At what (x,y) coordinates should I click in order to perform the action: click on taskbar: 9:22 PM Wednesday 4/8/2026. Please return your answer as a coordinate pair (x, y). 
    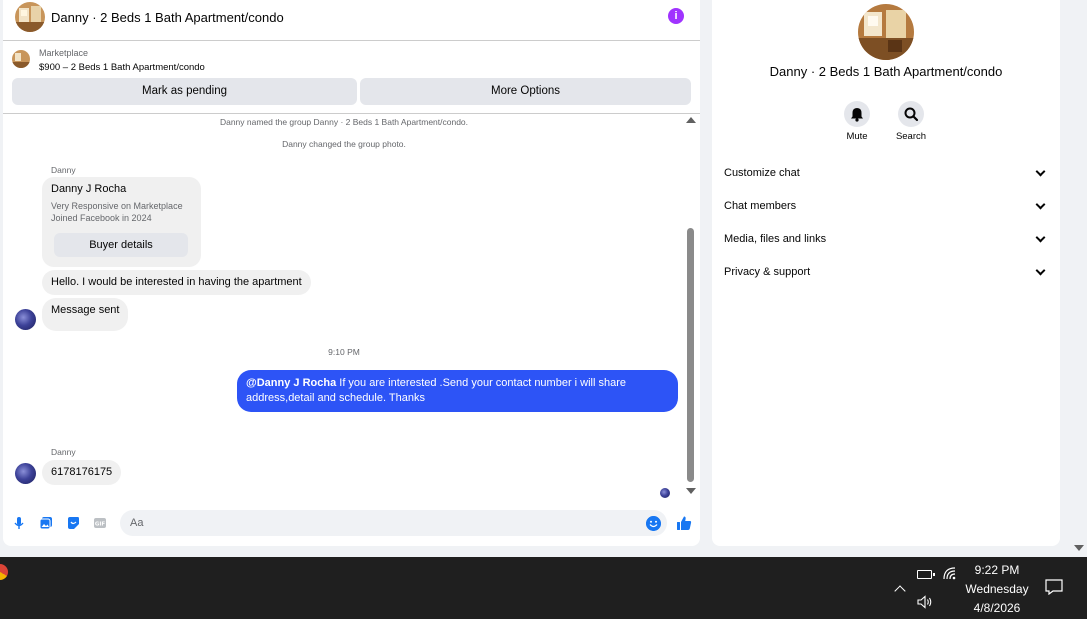
    Looking at the image, I should click on (543, 588).